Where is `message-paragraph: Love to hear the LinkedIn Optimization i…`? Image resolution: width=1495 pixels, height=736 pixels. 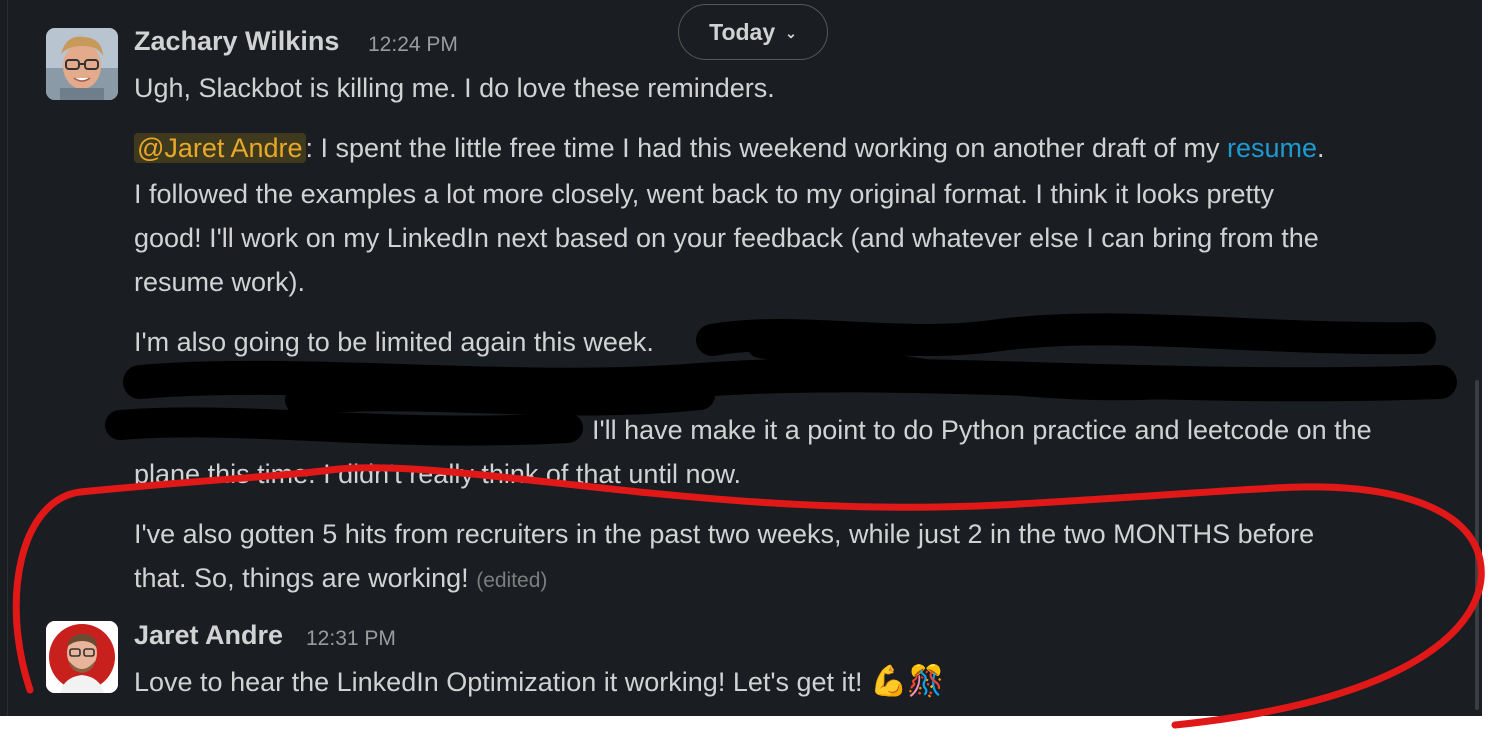
message-paragraph: Love to hear the LinkedIn Optimization i… is located at coordinates (796, 682).